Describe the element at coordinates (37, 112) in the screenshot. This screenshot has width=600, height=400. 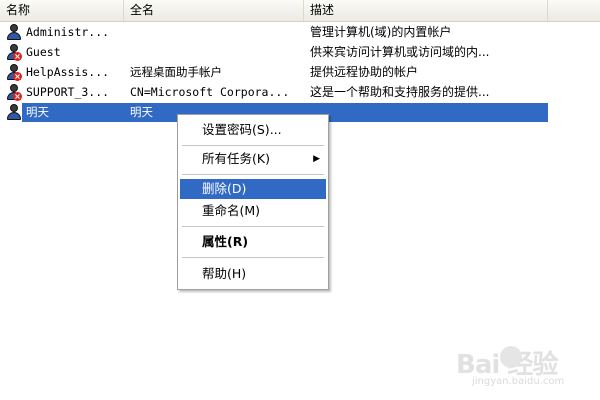
I see `user-name: 明天` at that location.